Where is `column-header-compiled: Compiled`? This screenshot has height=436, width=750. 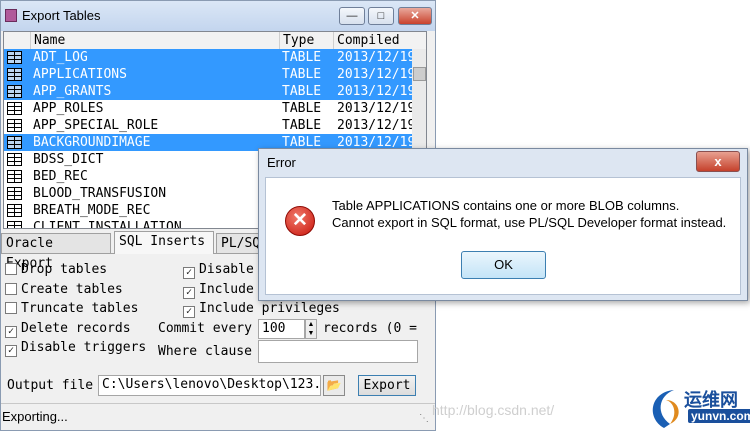 column-header-compiled: Compiled is located at coordinates (380, 40).